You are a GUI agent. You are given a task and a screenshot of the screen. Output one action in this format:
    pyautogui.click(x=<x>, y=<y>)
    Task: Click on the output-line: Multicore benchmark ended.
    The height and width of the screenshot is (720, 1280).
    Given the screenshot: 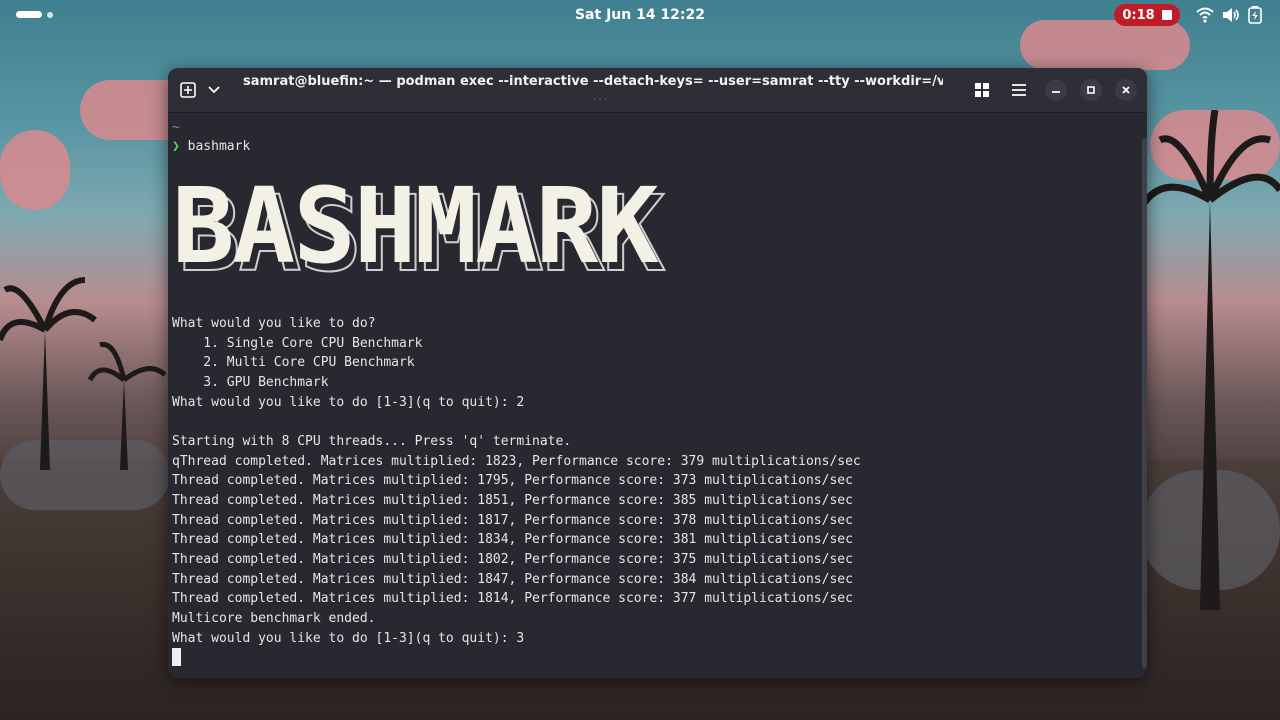 What is the action you would take?
    pyautogui.click(x=274, y=618)
    